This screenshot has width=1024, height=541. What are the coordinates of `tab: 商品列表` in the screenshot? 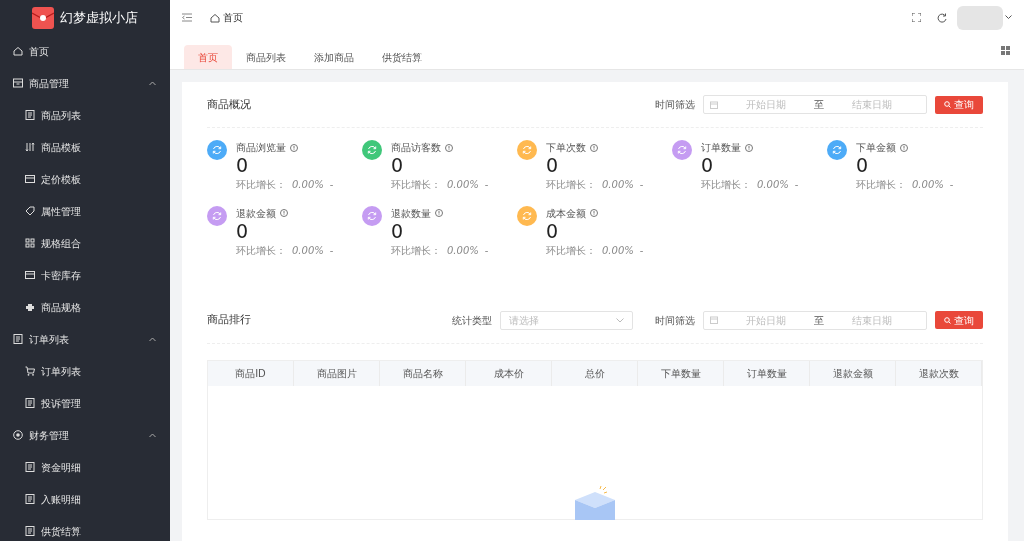 It's located at (266, 57).